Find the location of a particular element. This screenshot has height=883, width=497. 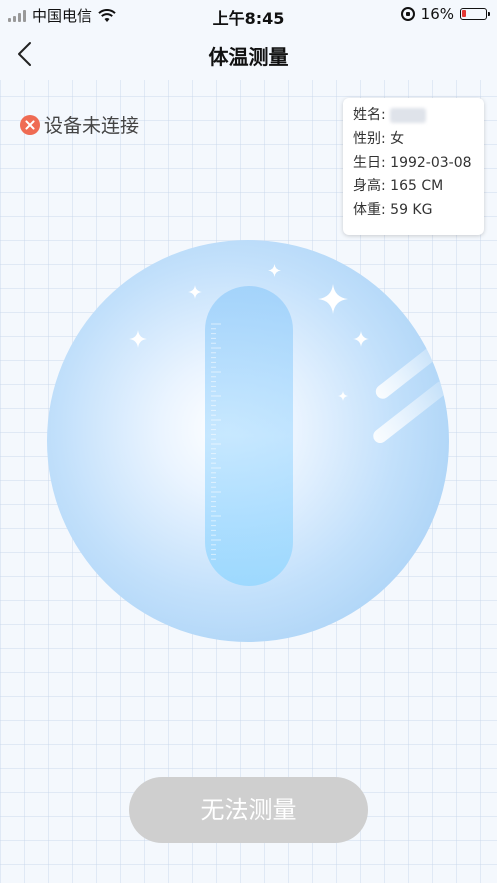

thermometer-gauge is located at coordinates (249, 436).